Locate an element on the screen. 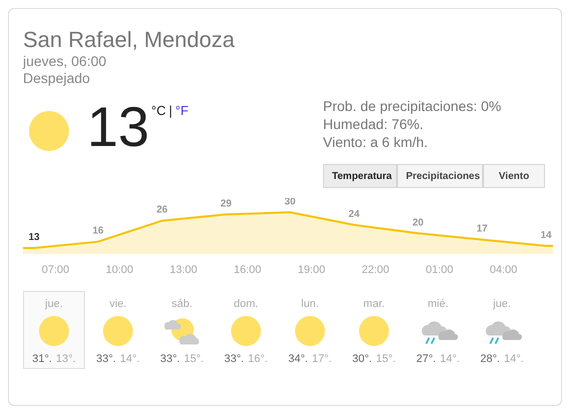  hour-label: 10:00 is located at coordinates (120, 270).